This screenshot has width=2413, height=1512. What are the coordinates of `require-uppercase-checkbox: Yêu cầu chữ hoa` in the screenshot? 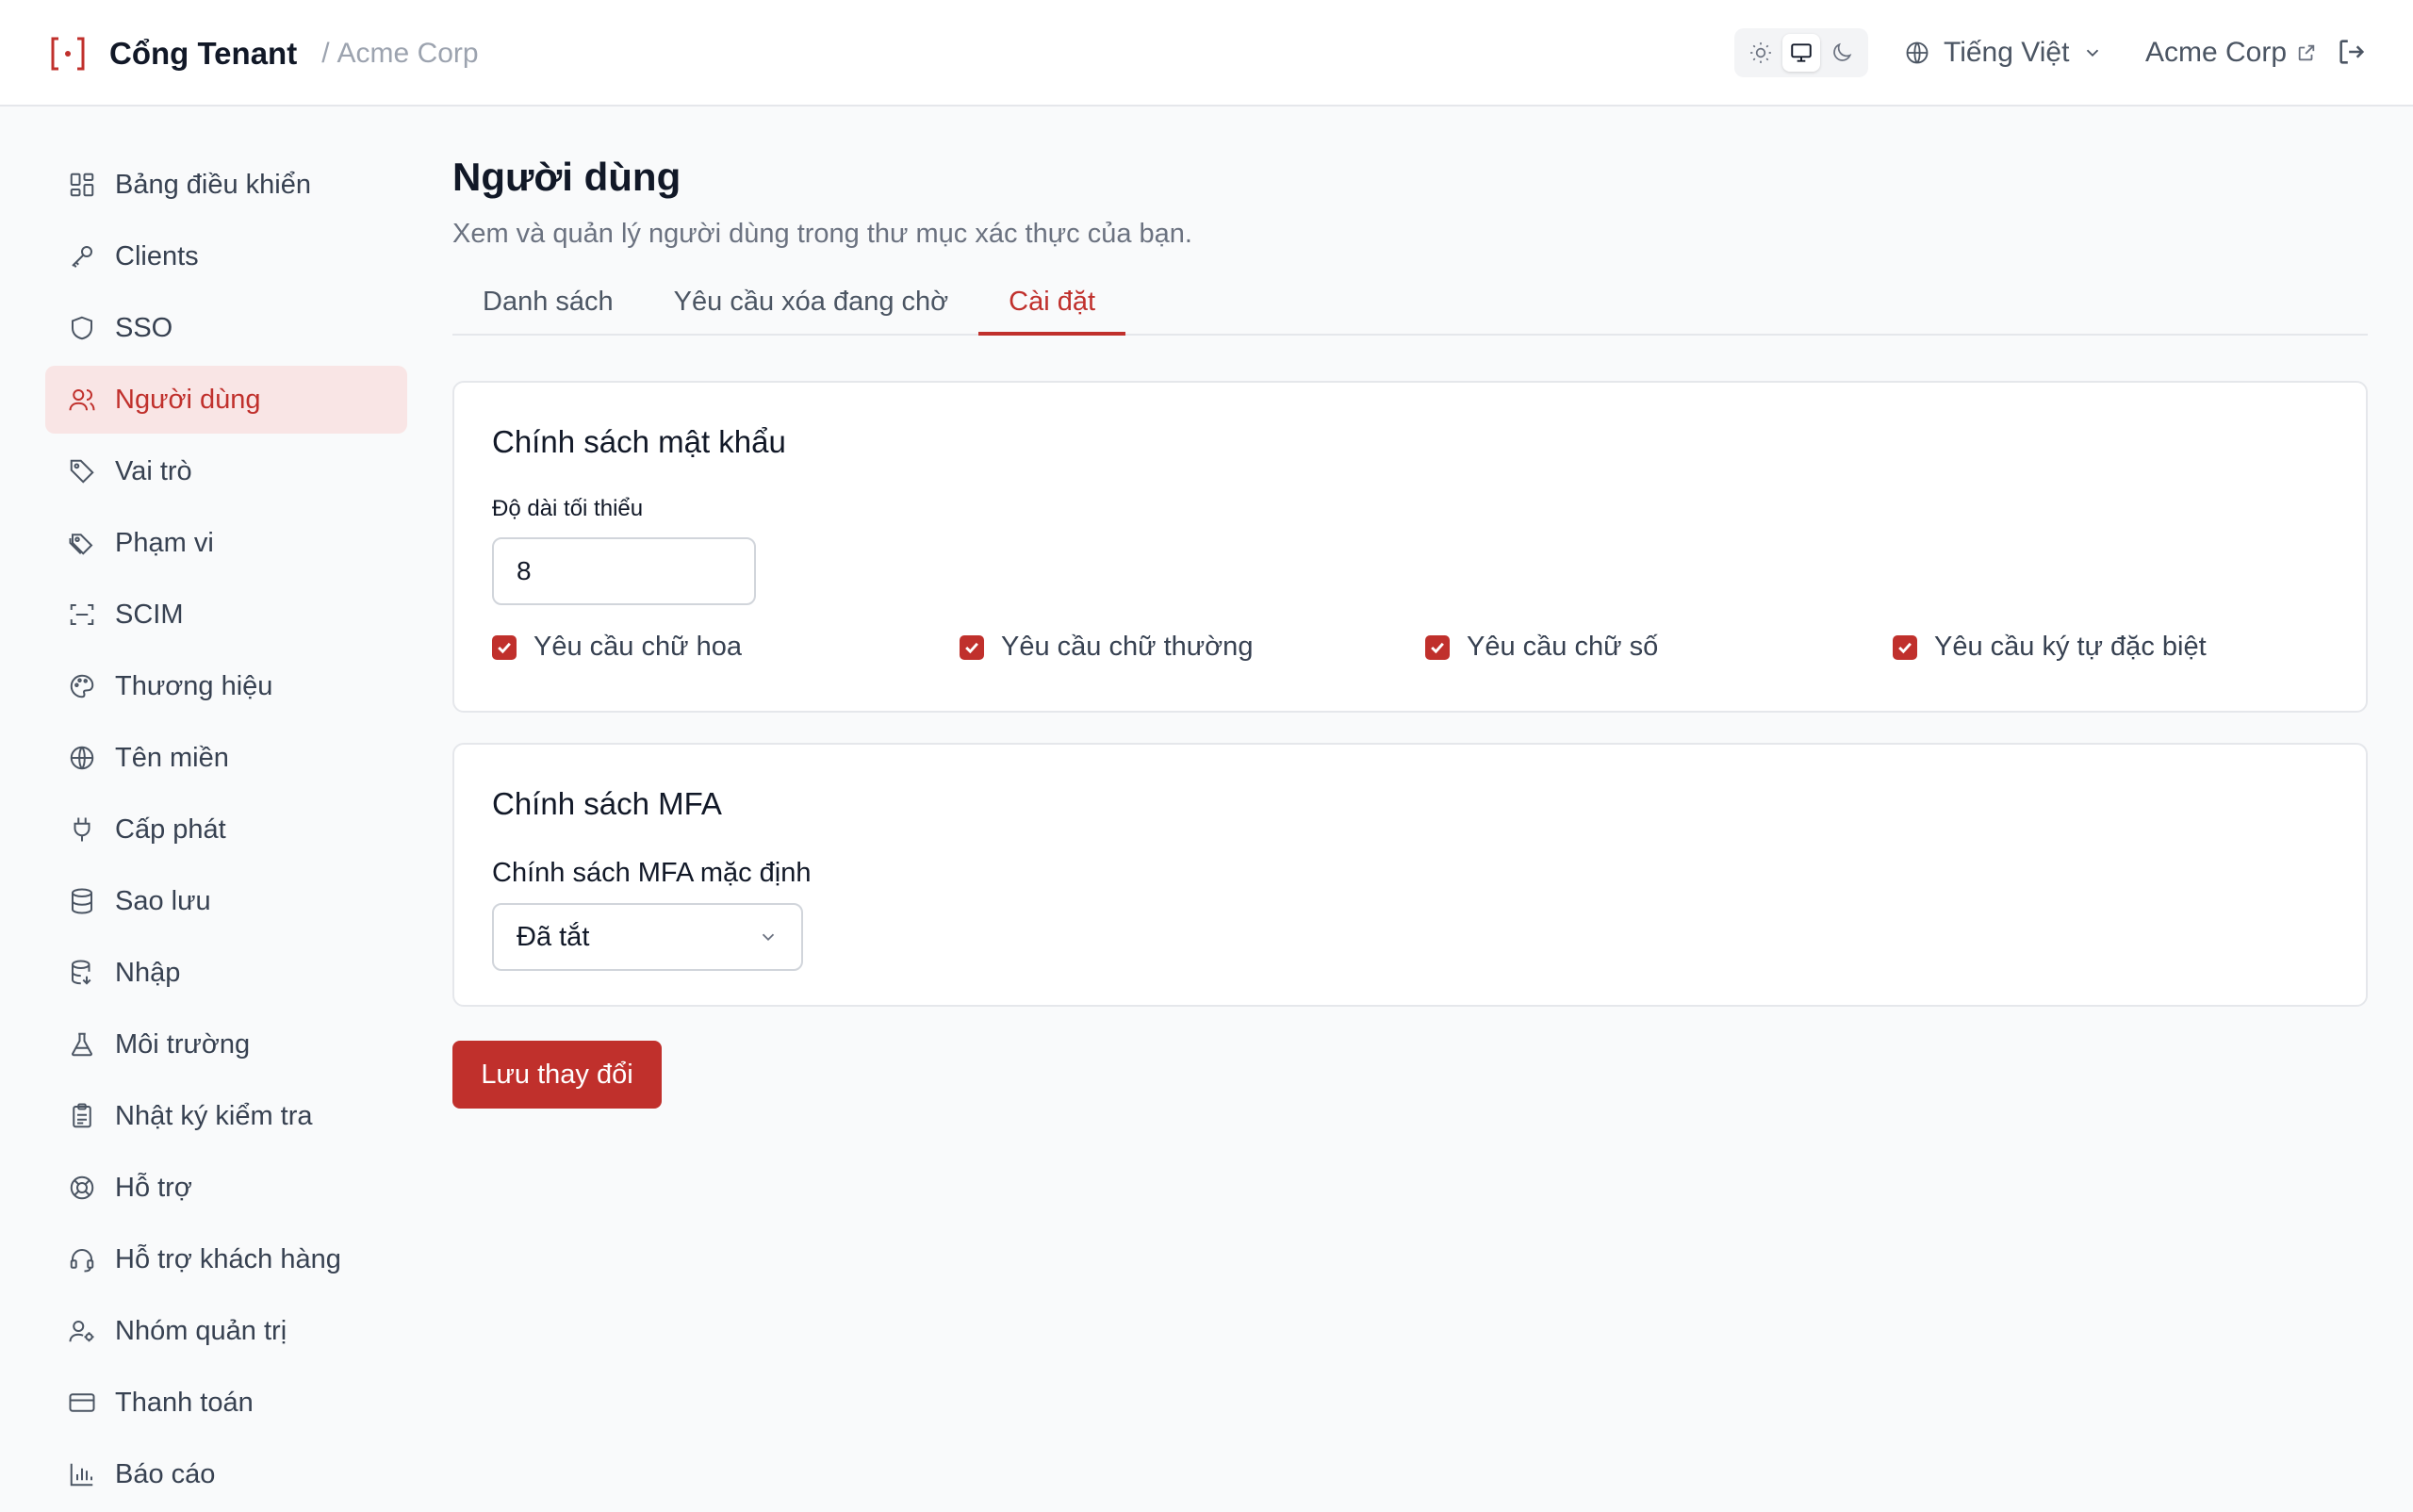 It's located at (617, 647).